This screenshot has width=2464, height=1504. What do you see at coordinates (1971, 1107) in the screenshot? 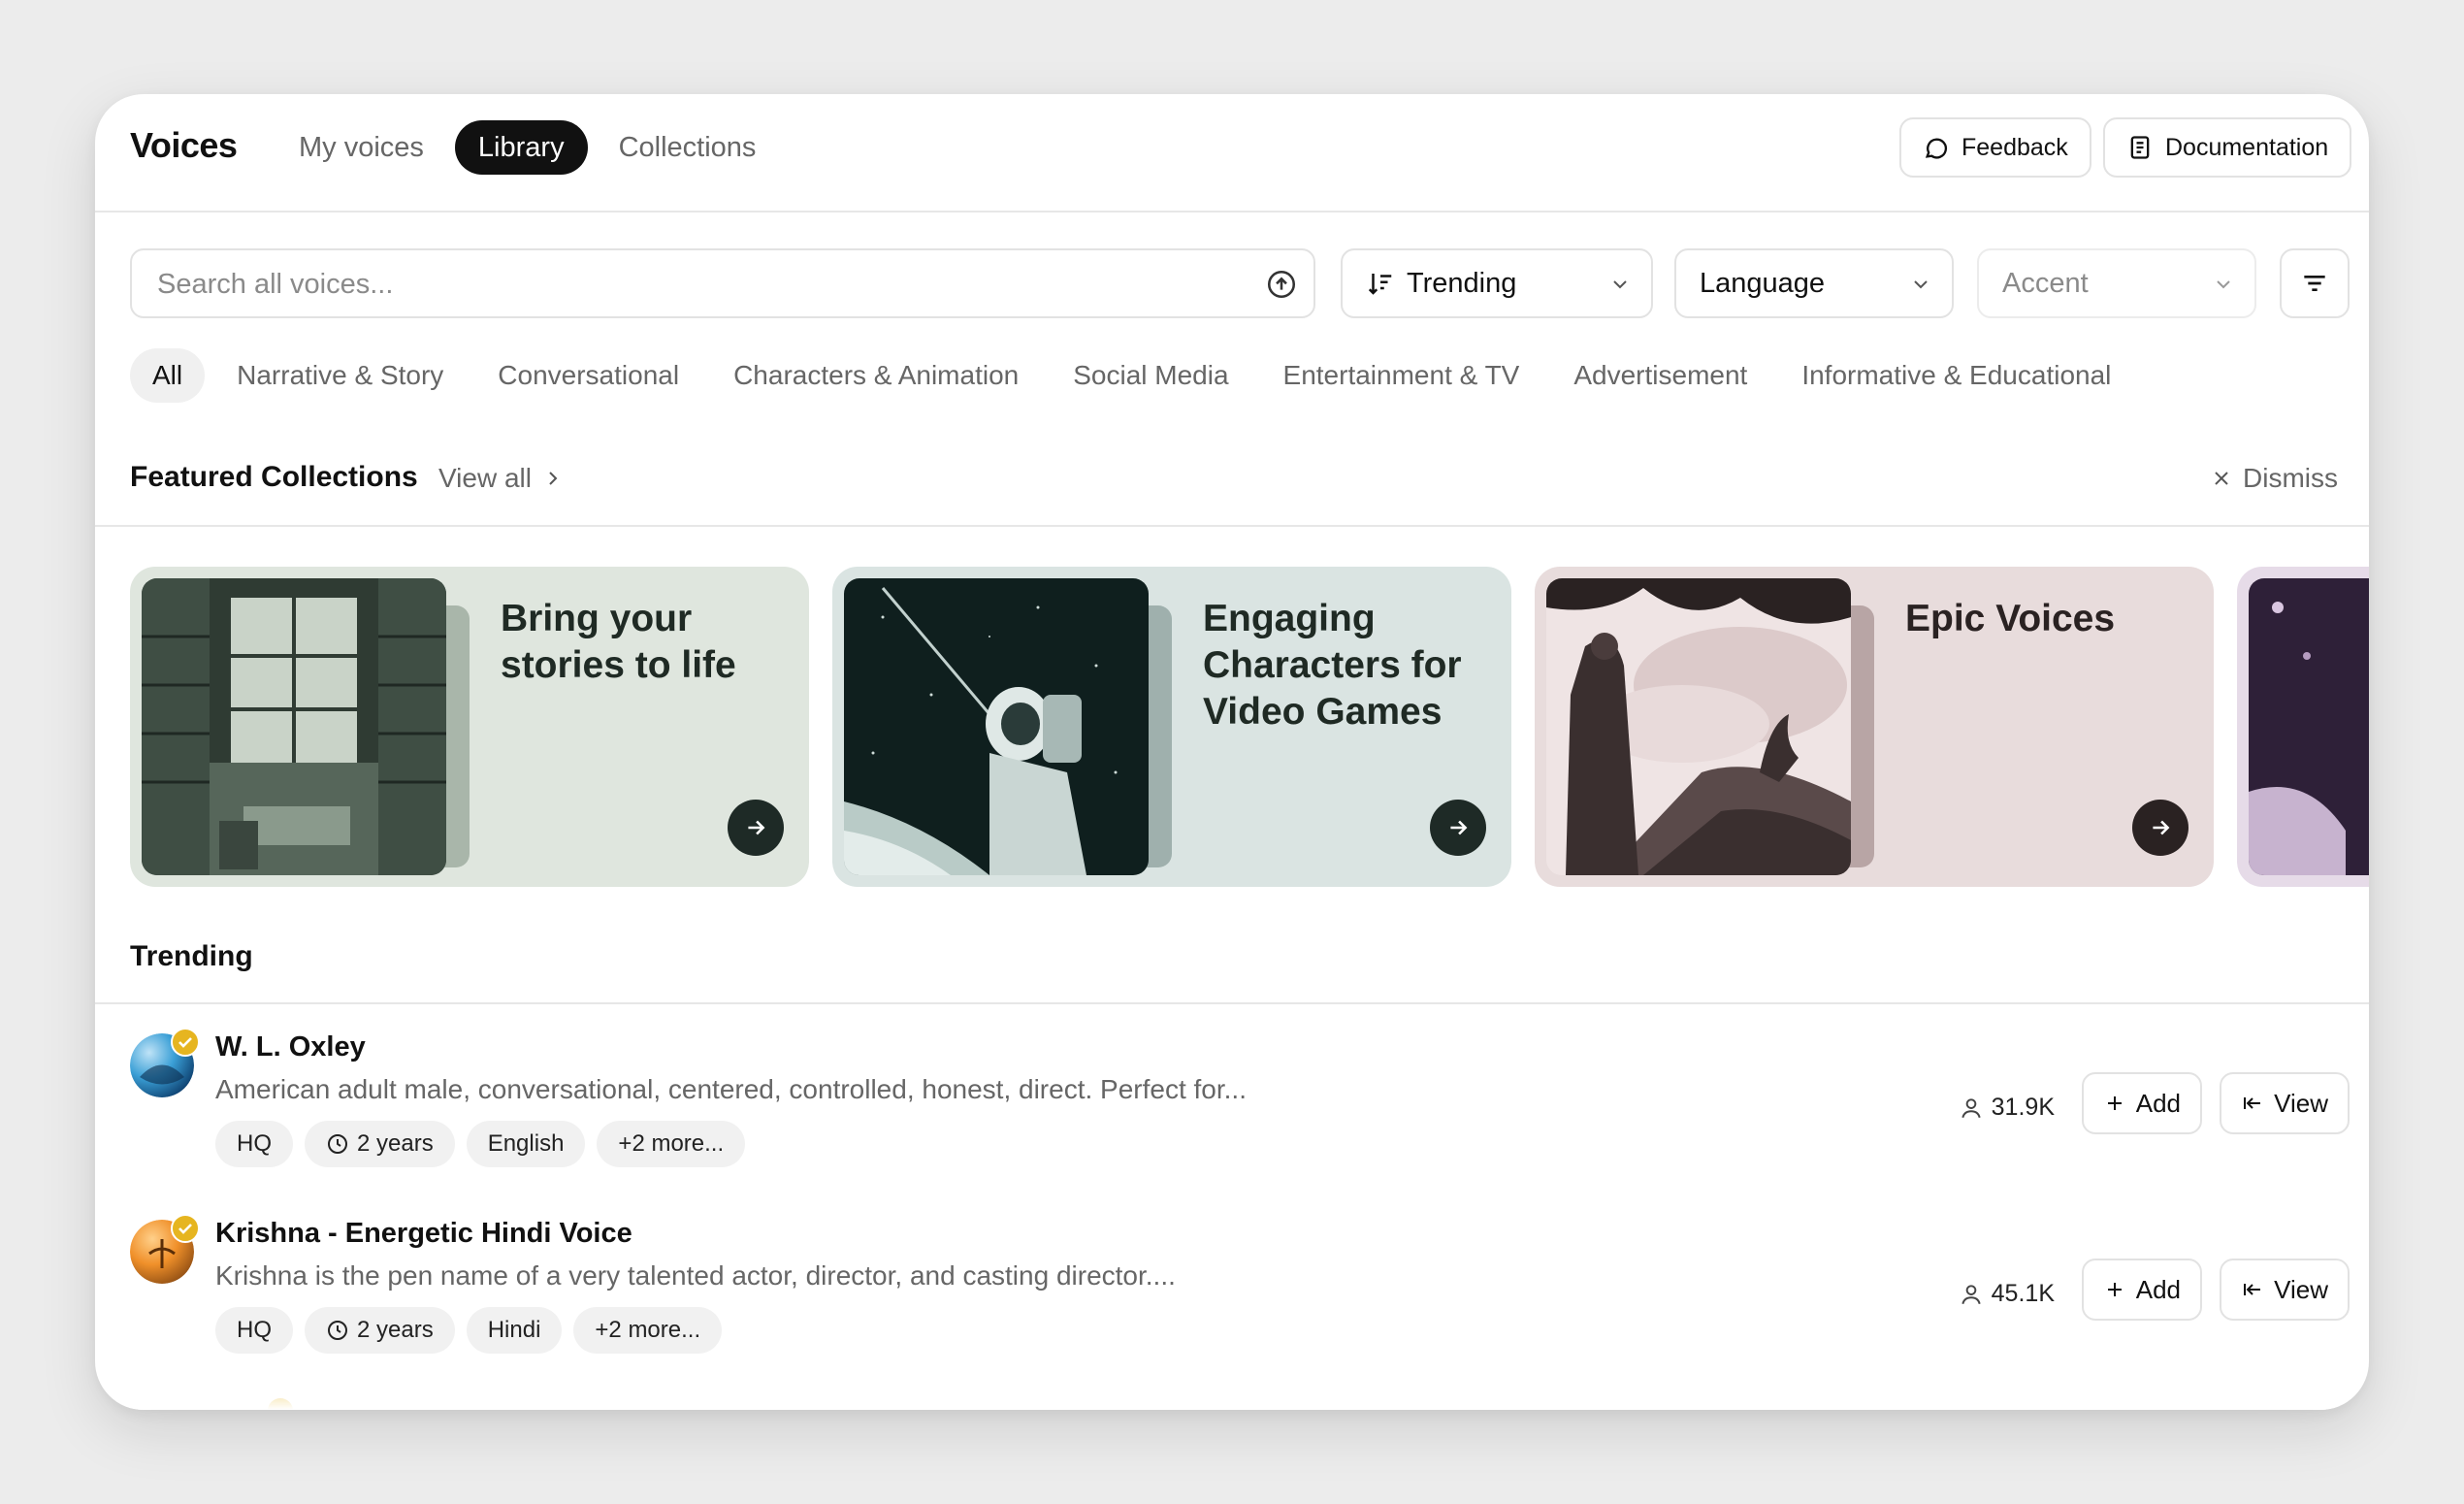
I see `user-icon` at bounding box center [1971, 1107].